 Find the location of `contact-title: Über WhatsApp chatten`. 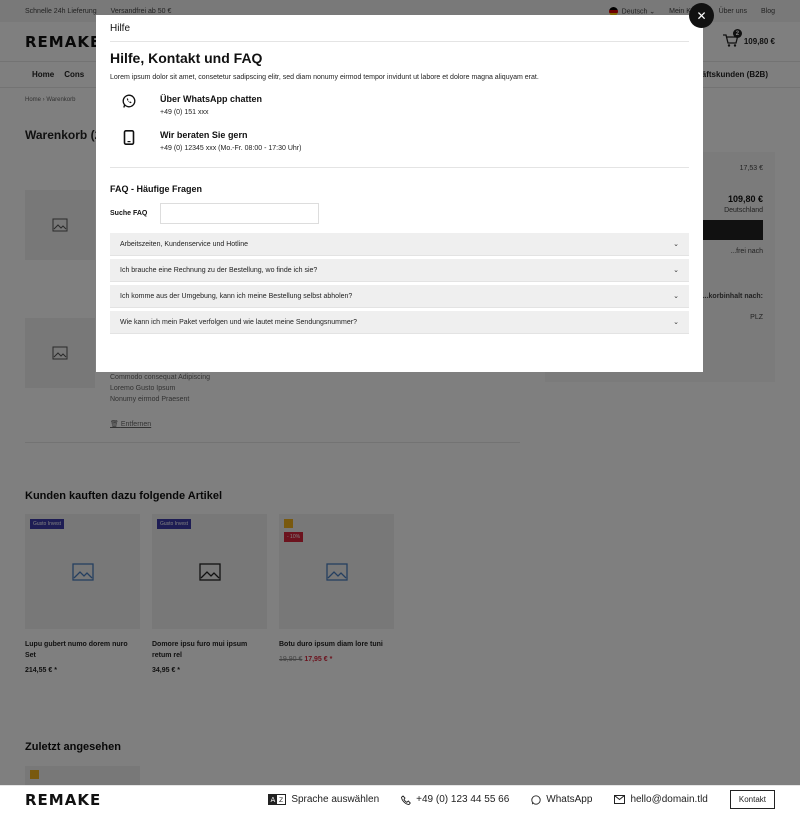

contact-title: Über WhatsApp chatten is located at coordinates (211, 99).